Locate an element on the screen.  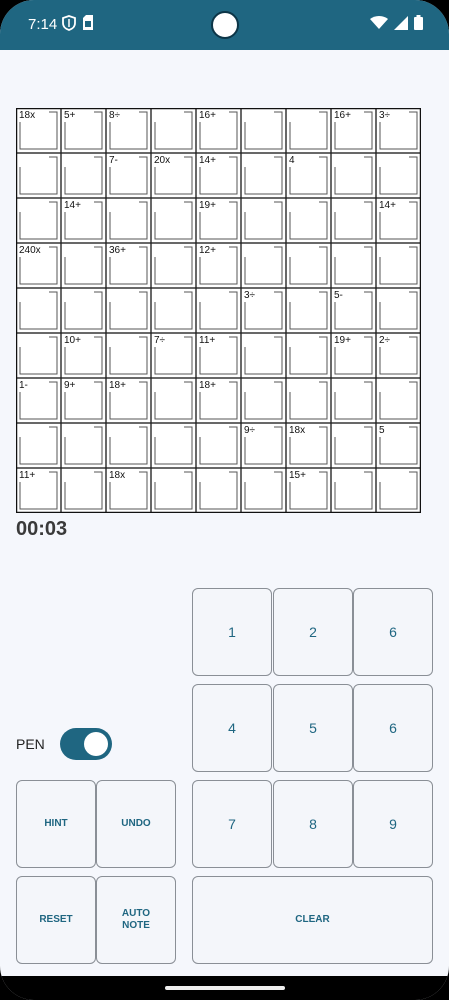
keypad-button-6: 6 is located at coordinates (393, 728).